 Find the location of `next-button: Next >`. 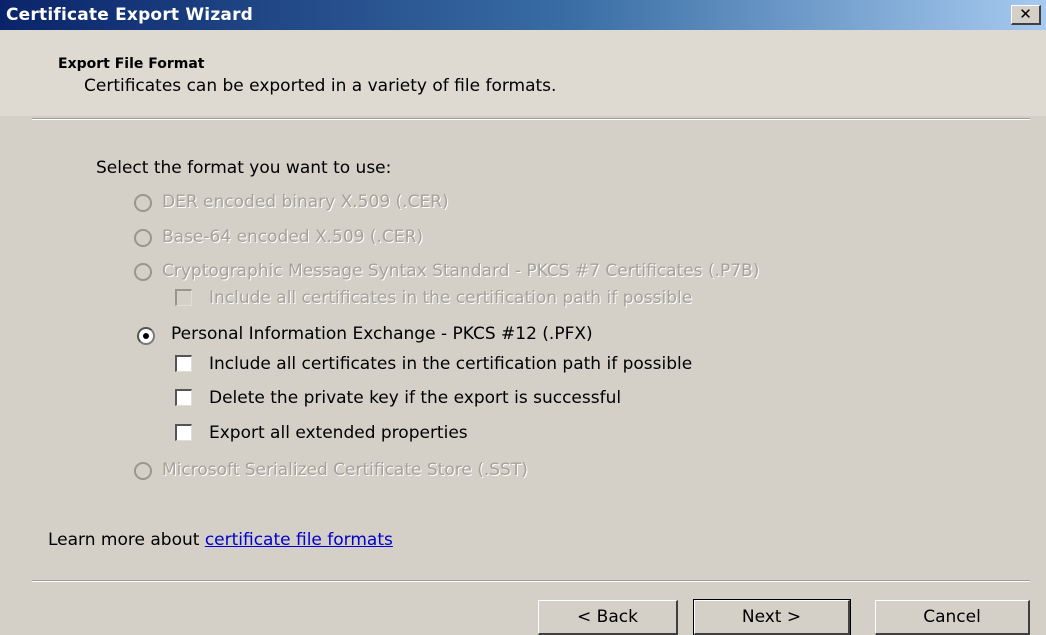

next-button: Next > is located at coordinates (772, 617).